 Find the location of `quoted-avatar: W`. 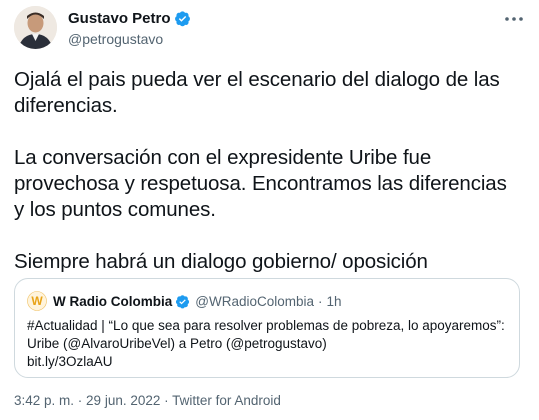

quoted-avatar: W is located at coordinates (37, 301).